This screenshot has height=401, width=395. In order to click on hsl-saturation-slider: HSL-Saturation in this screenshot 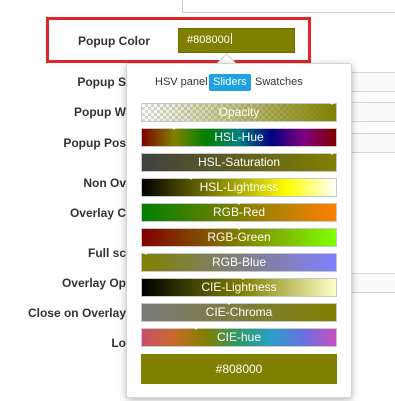, I will do `click(239, 160)`.